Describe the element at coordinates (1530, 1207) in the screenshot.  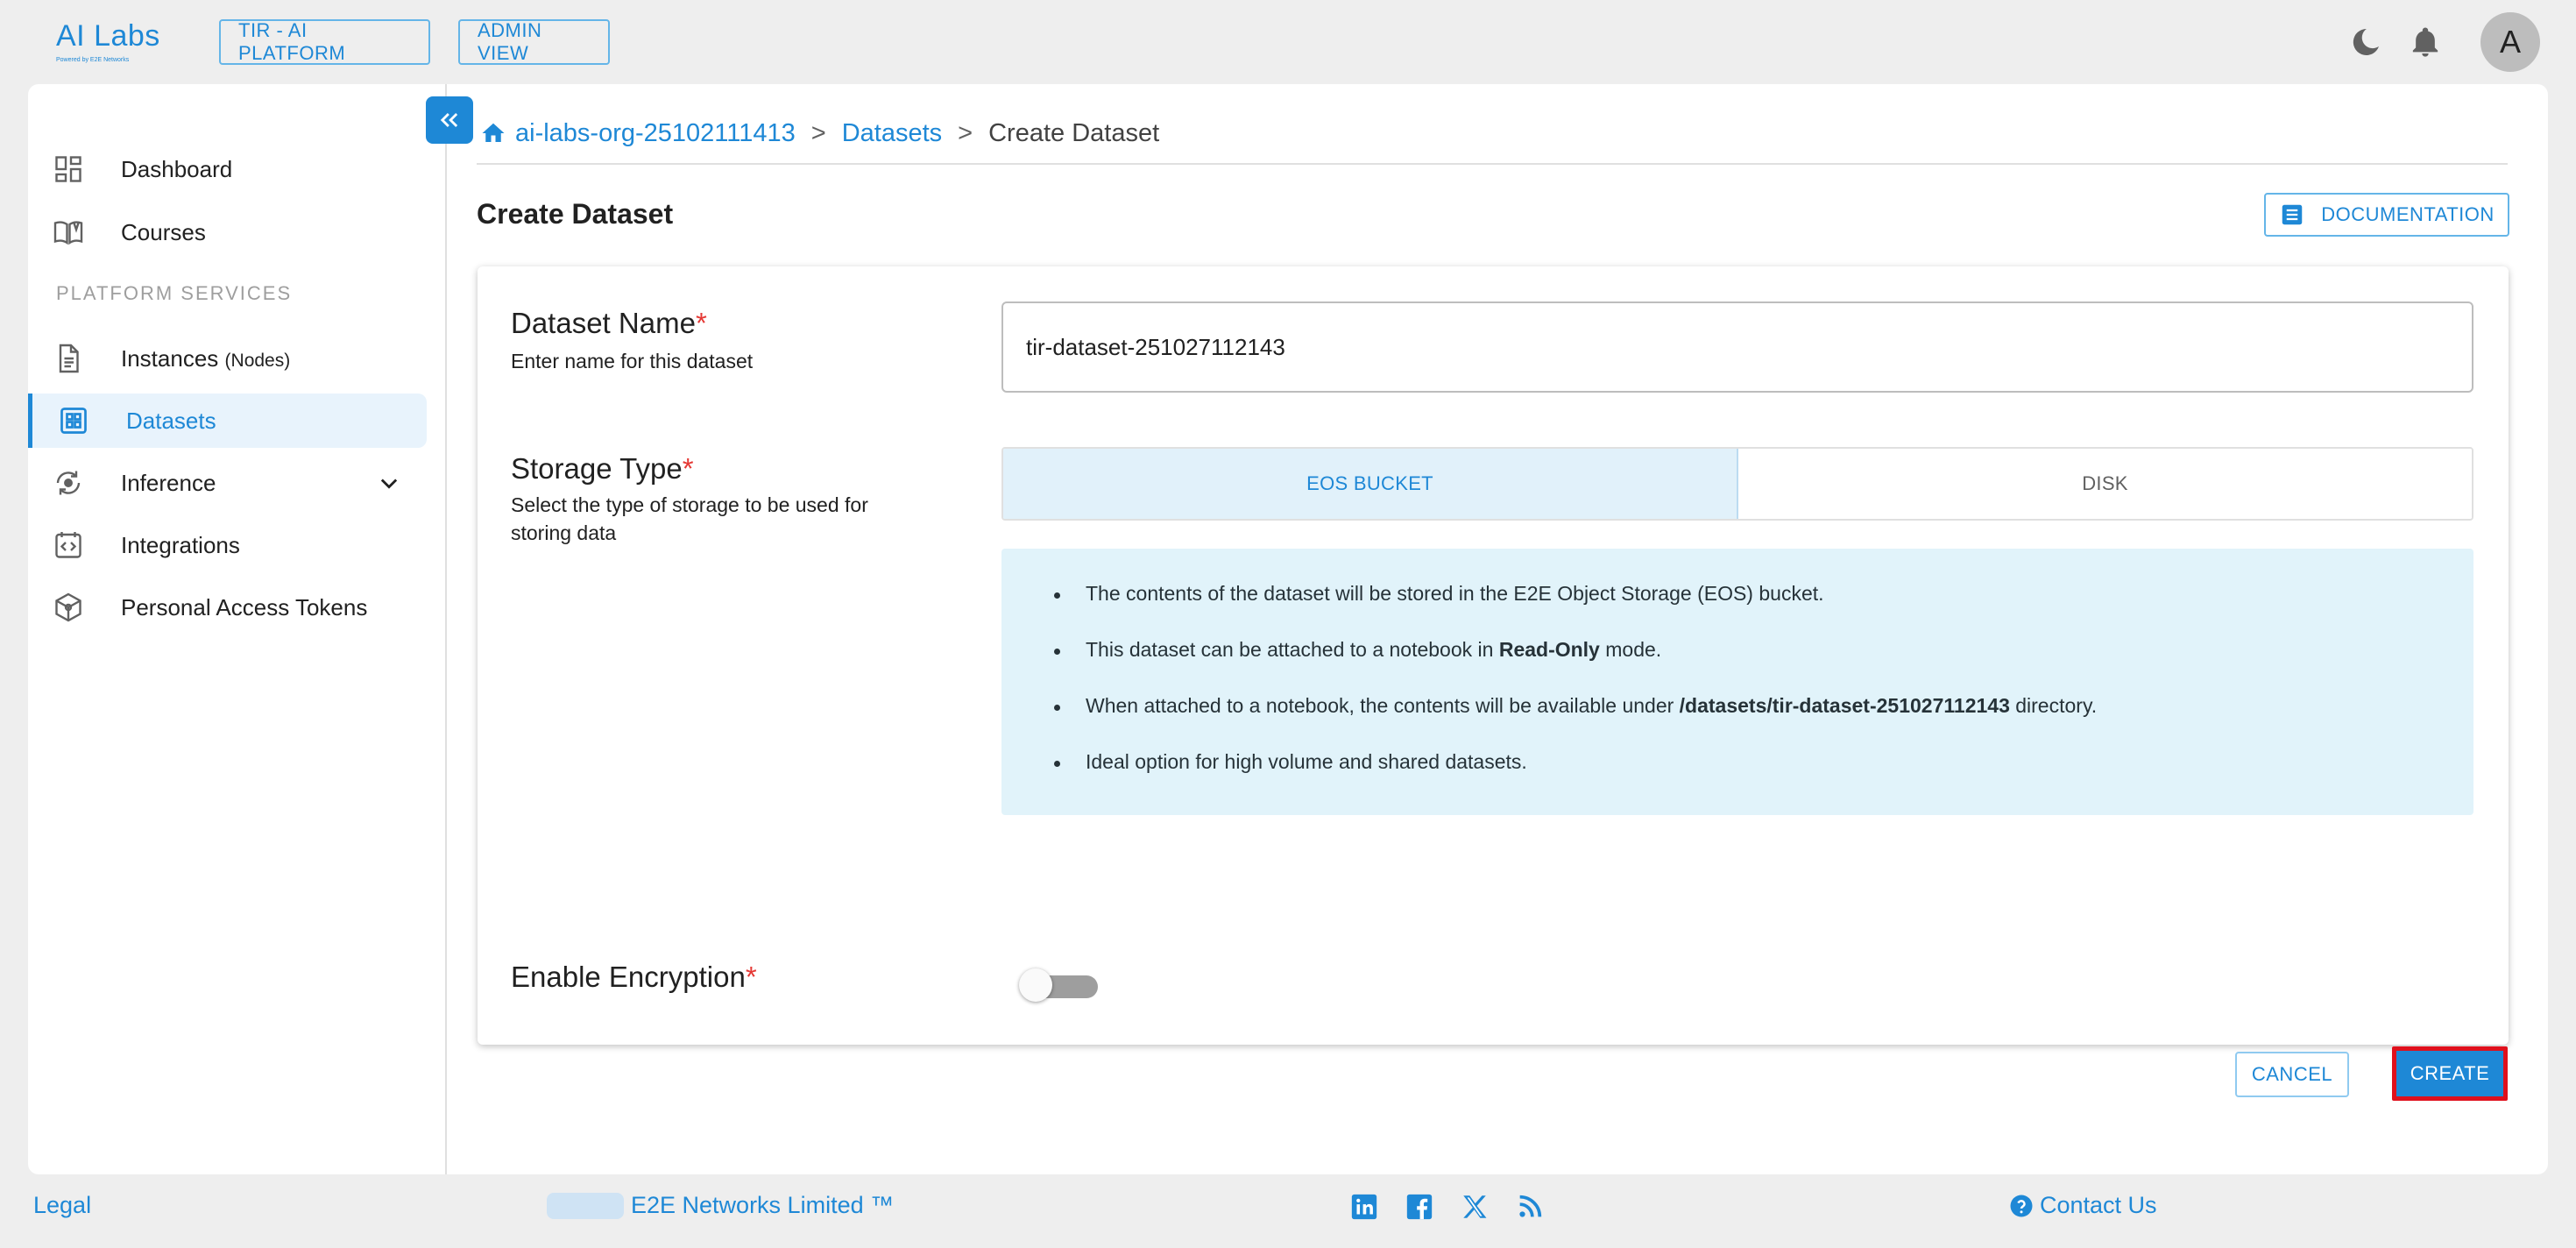
I see `rss-icon` at that location.